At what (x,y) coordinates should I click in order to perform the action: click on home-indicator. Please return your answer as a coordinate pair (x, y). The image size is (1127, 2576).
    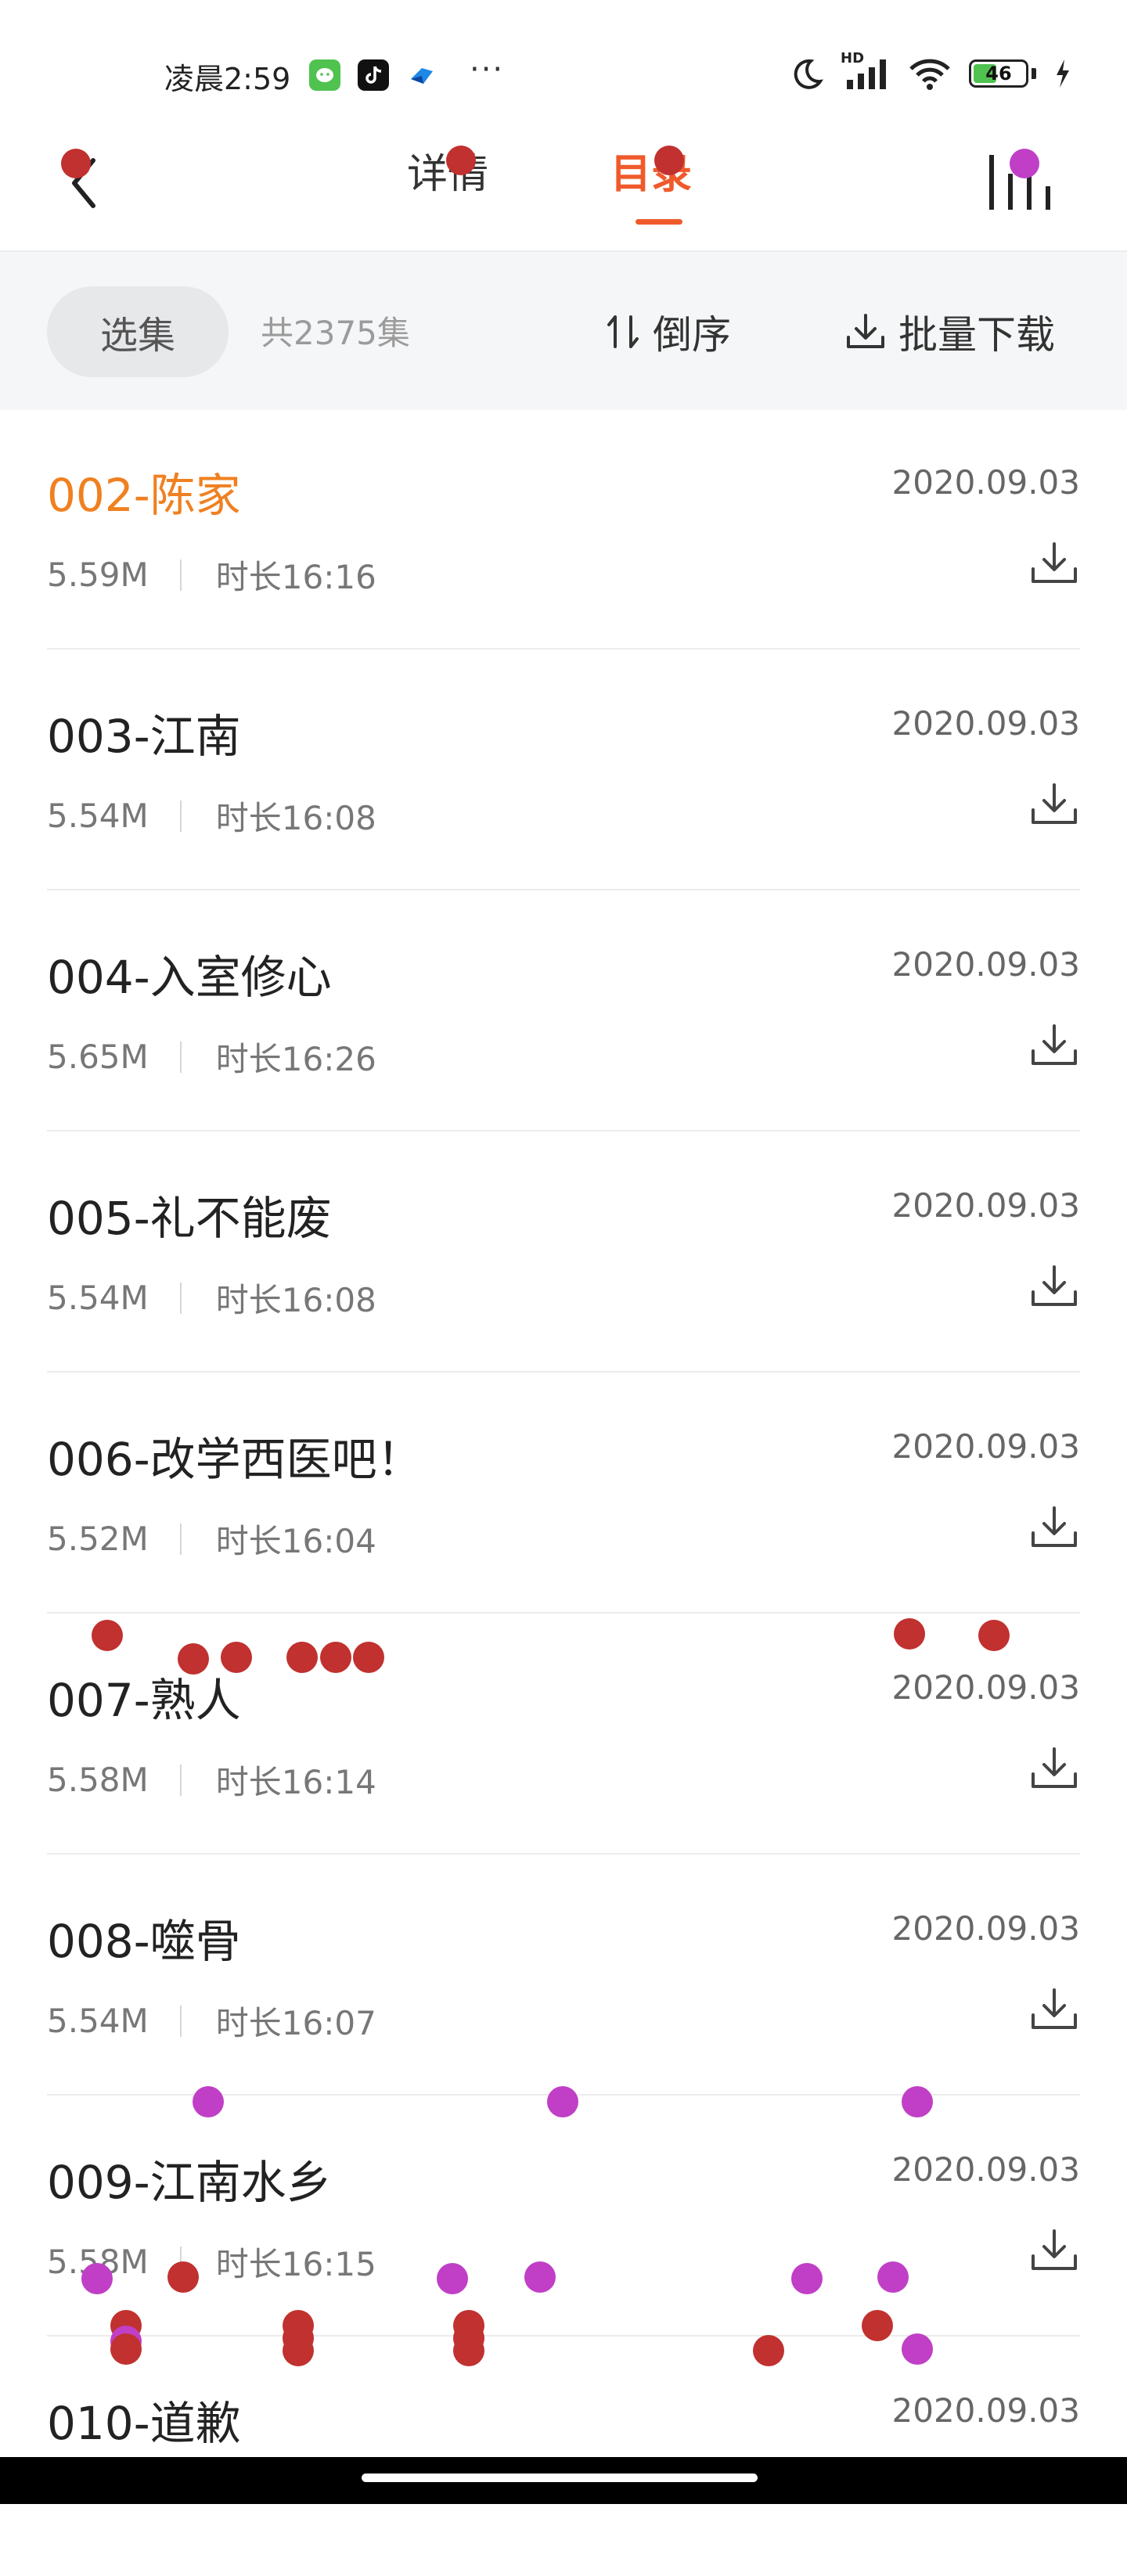
    Looking at the image, I should click on (560, 2477).